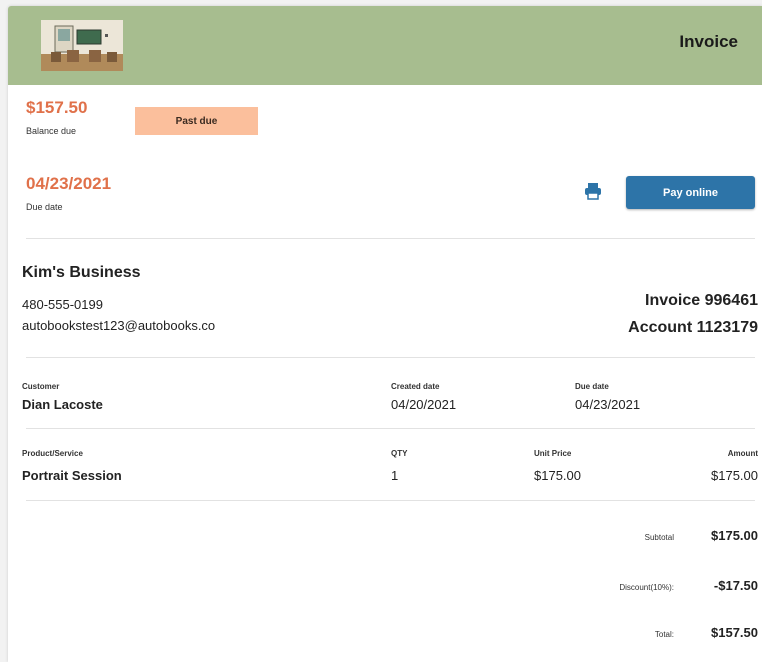 Image resolution: width=762 pixels, height=662 pixels. I want to click on balance-amount: $157.50, so click(57, 107).